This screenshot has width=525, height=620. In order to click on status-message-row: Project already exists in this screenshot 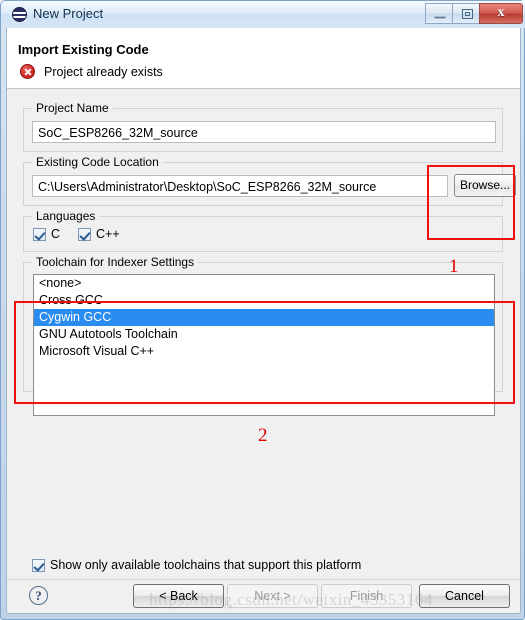, I will do `click(91, 71)`.